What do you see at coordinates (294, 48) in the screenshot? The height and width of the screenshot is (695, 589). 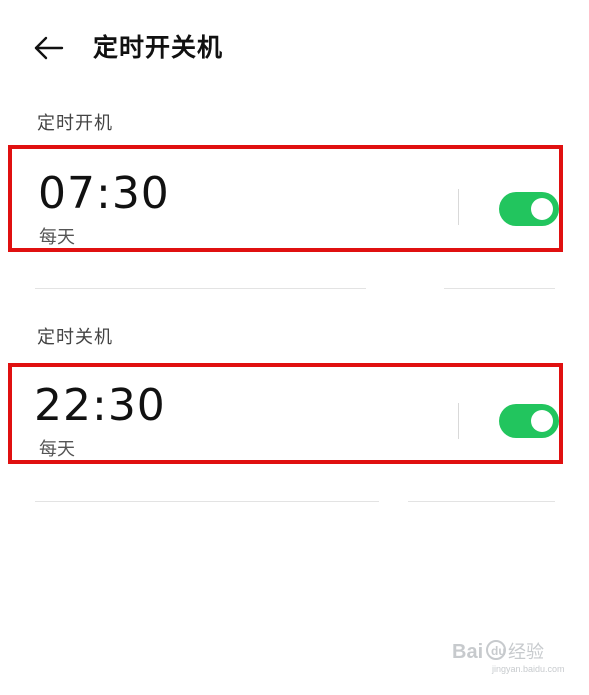 I see `app-header: 定时开关机` at bounding box center [294, 48].